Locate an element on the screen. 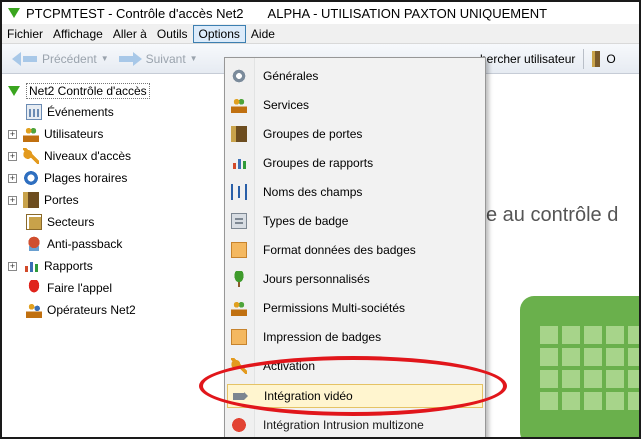  tree-item-portes: + Portes is located at coordinates (43, 200).